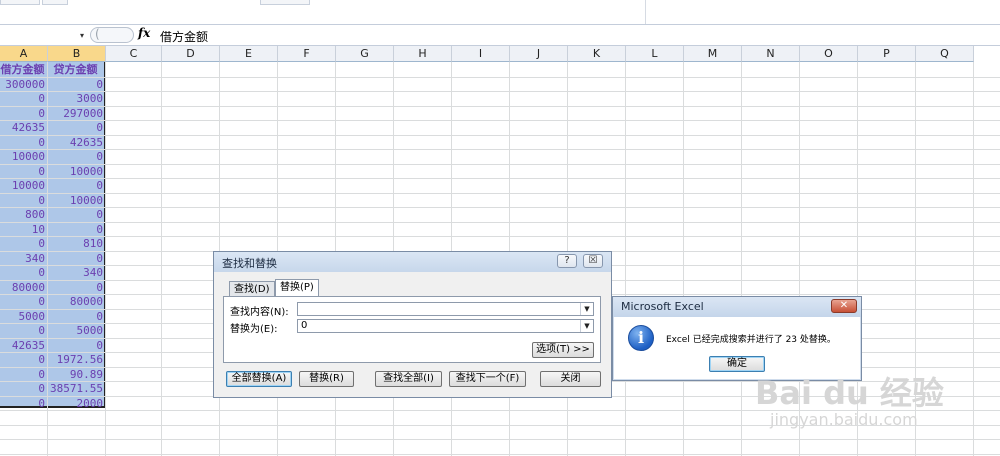 This screenshot has height=456, width=1000. I want to click on column-header-a: A, so click(24, 54).